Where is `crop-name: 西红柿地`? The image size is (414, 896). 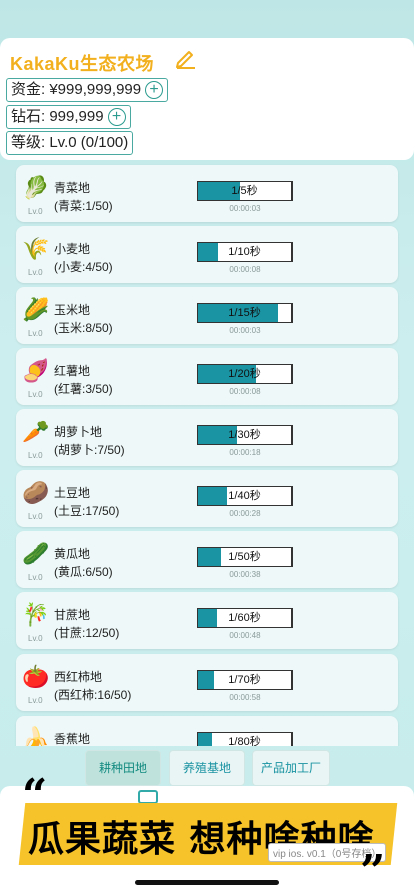
crop-name: 西红柿地 is located at coordinates (78, 677).